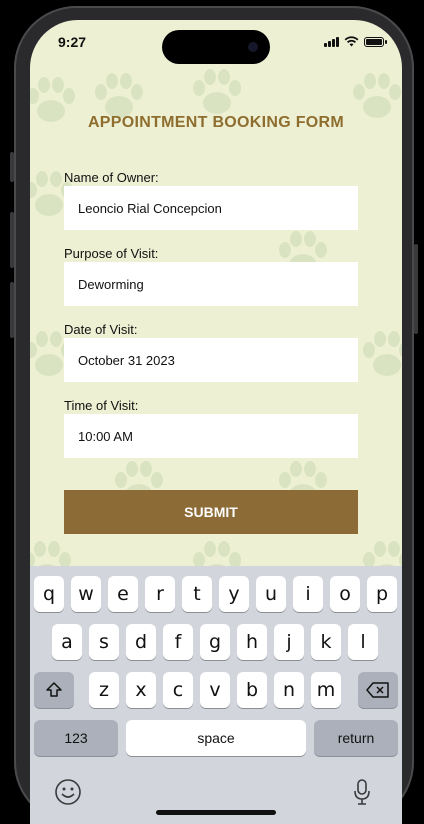  I want to click on emoji-icon, so click(68, 792).